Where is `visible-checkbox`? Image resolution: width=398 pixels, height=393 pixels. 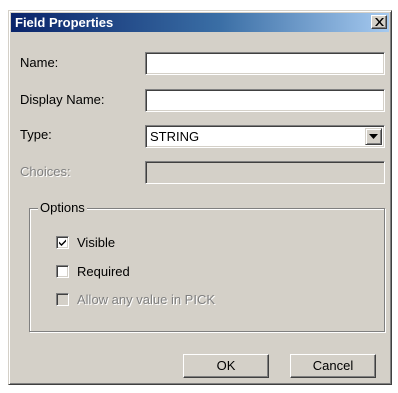
visible-checkbox is located at coordinates (62, 242).